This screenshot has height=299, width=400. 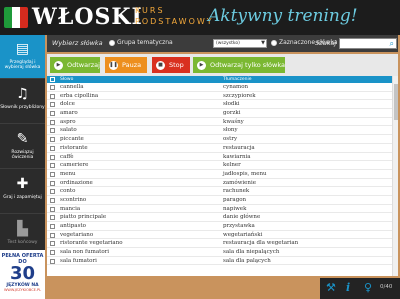 What do you see at coordinates (219, 87) in the screenshot?
I see `table-row: cannella cynamon` at bounding box center [219, 87].